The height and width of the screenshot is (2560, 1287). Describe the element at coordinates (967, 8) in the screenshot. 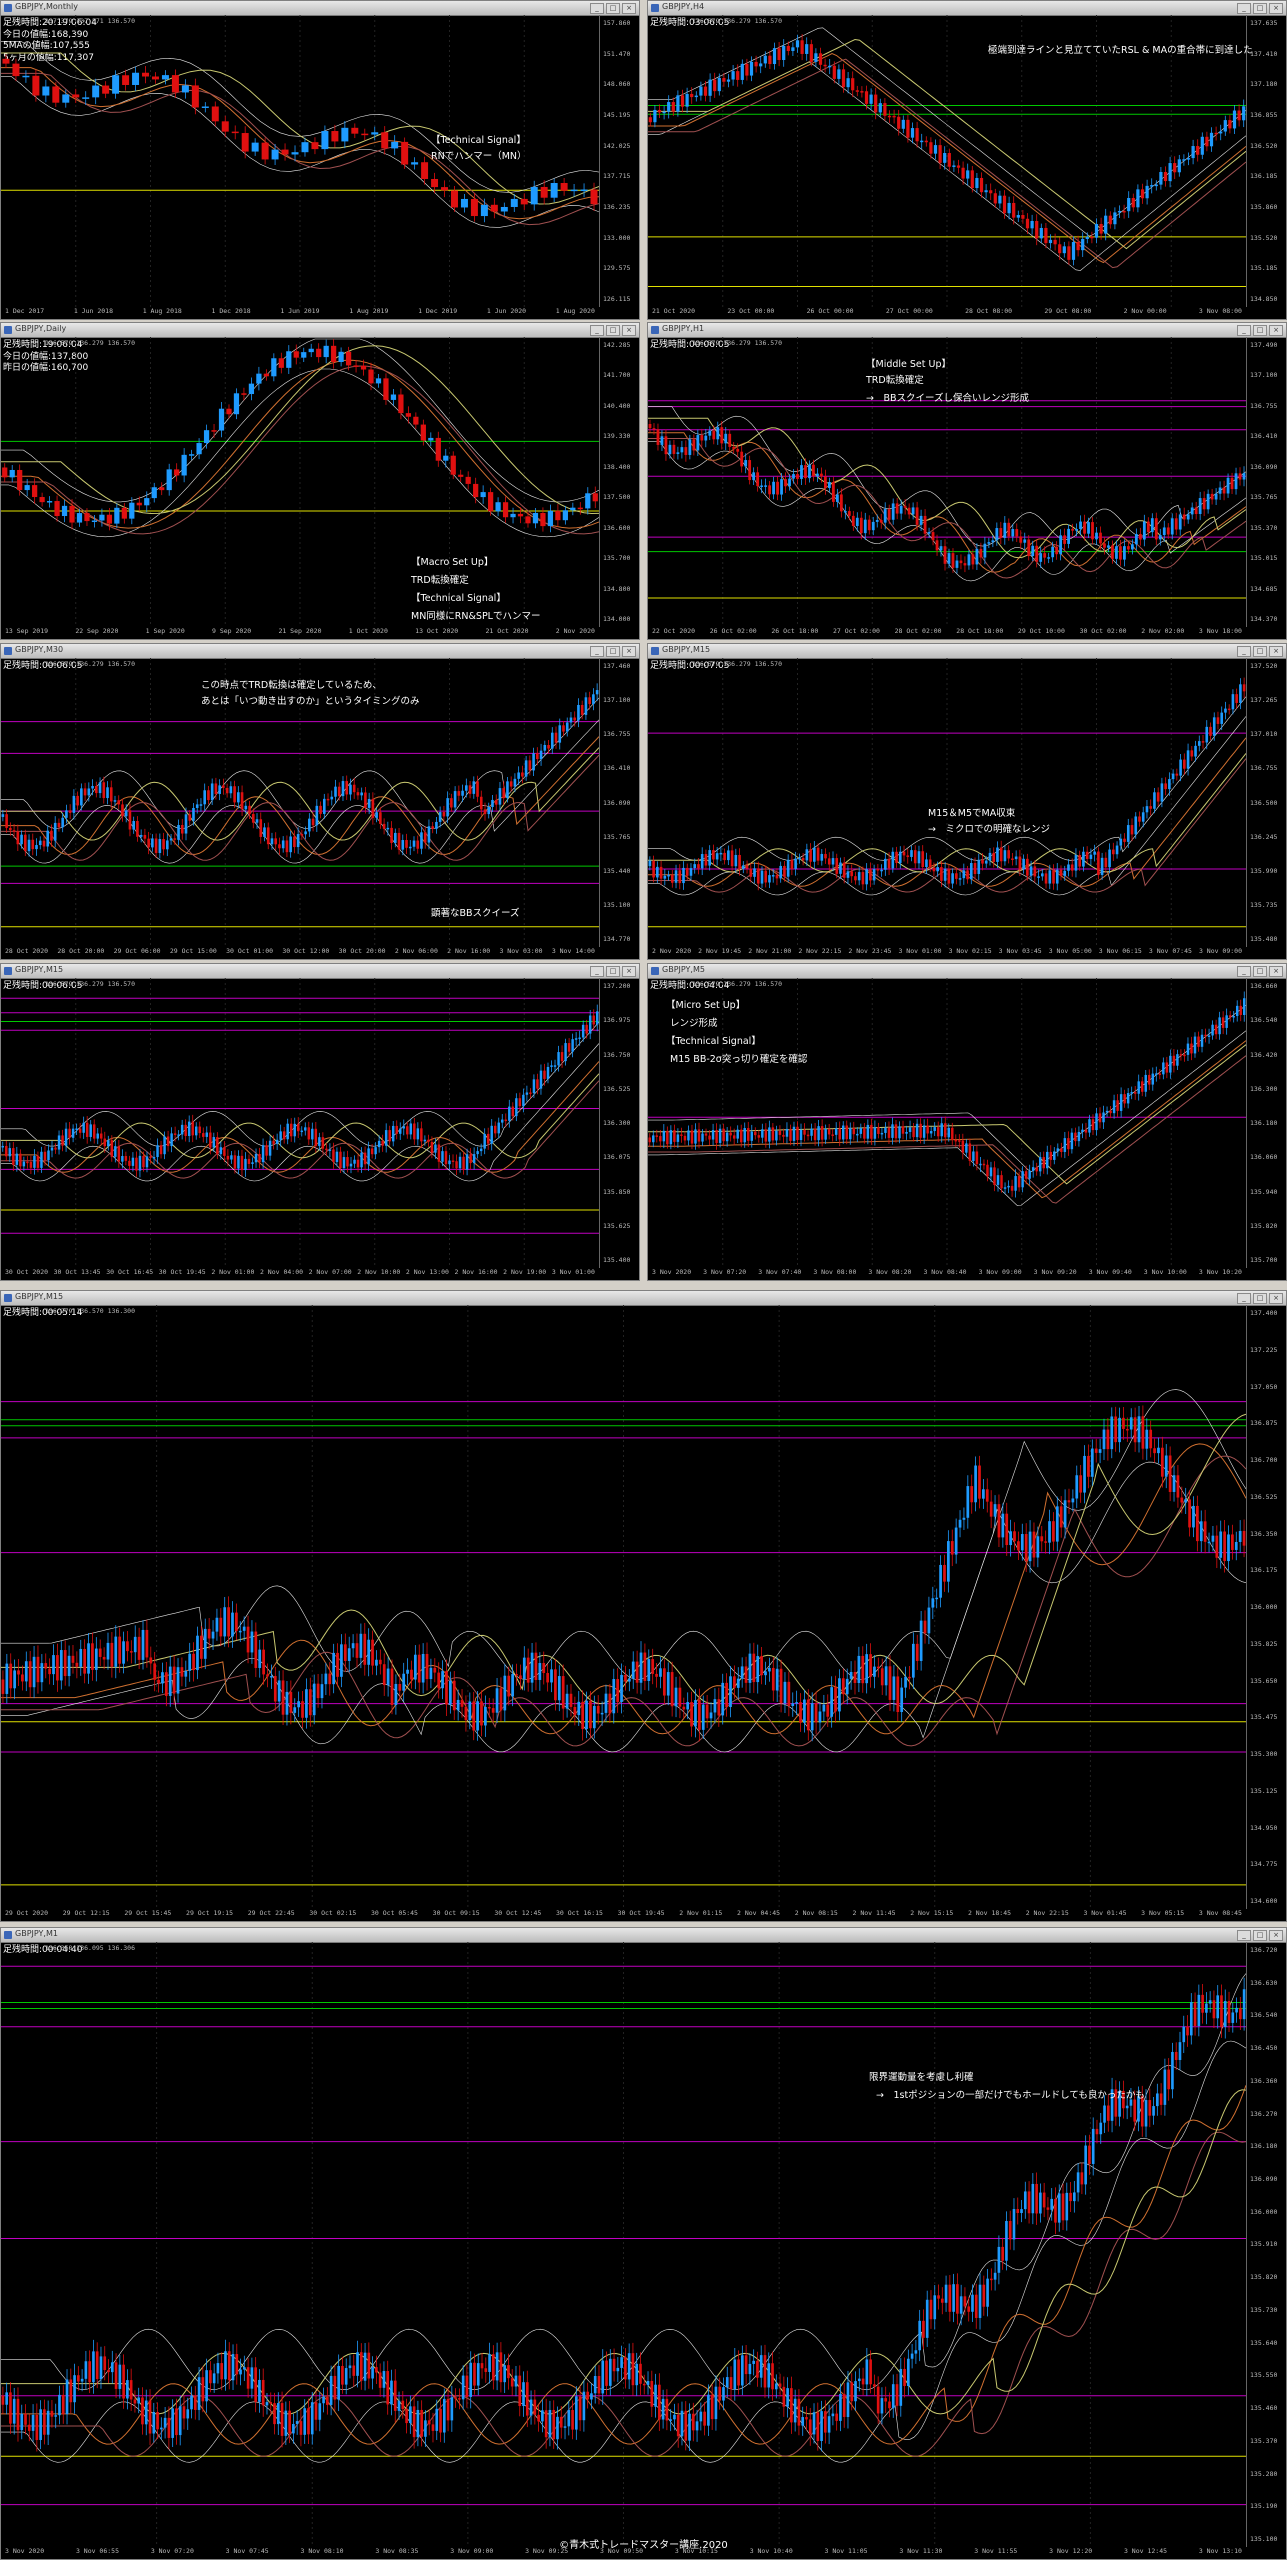

I see `window-titlebar: GBPJPY,H4 _ □ ×` at that location.